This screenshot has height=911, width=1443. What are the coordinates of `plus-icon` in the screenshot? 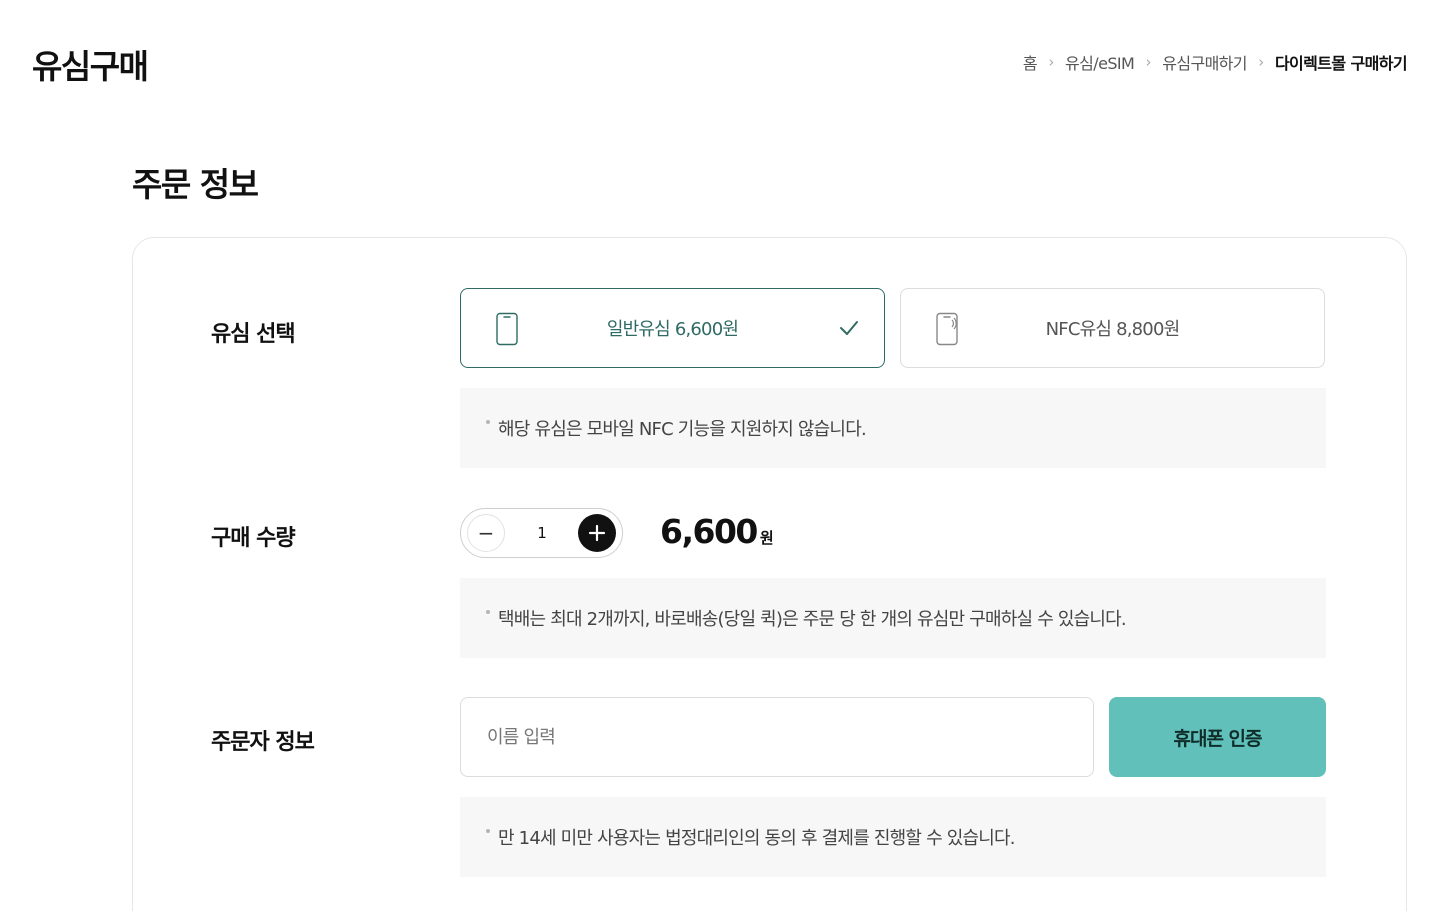 It's located at (597, 533).